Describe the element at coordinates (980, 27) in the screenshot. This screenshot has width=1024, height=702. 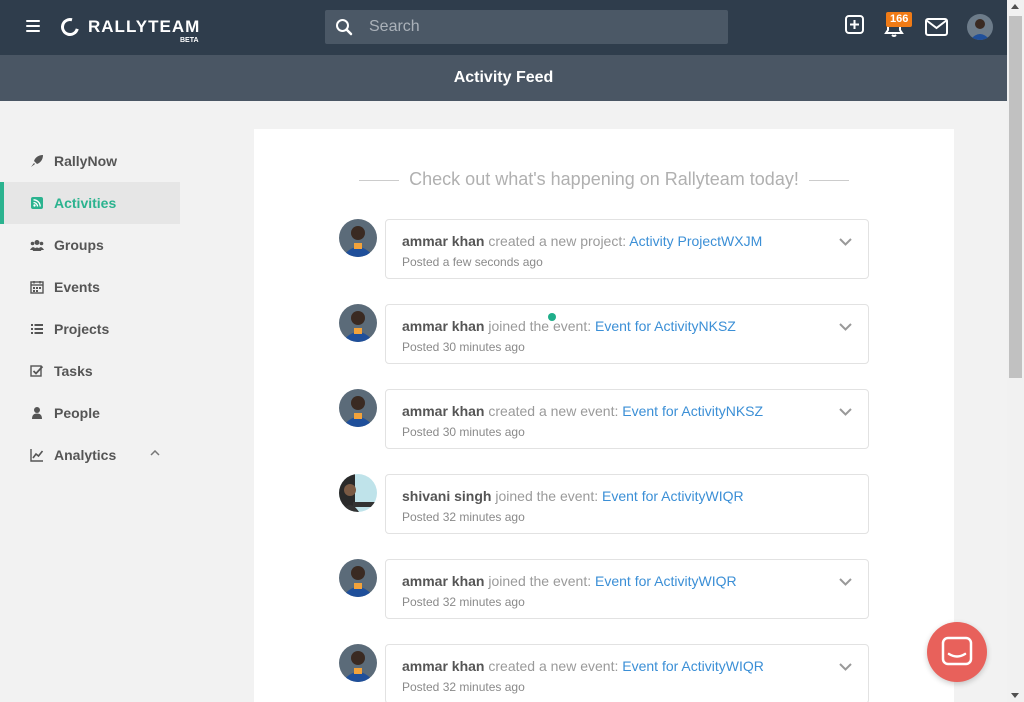
I see `user-avatar` at that location.